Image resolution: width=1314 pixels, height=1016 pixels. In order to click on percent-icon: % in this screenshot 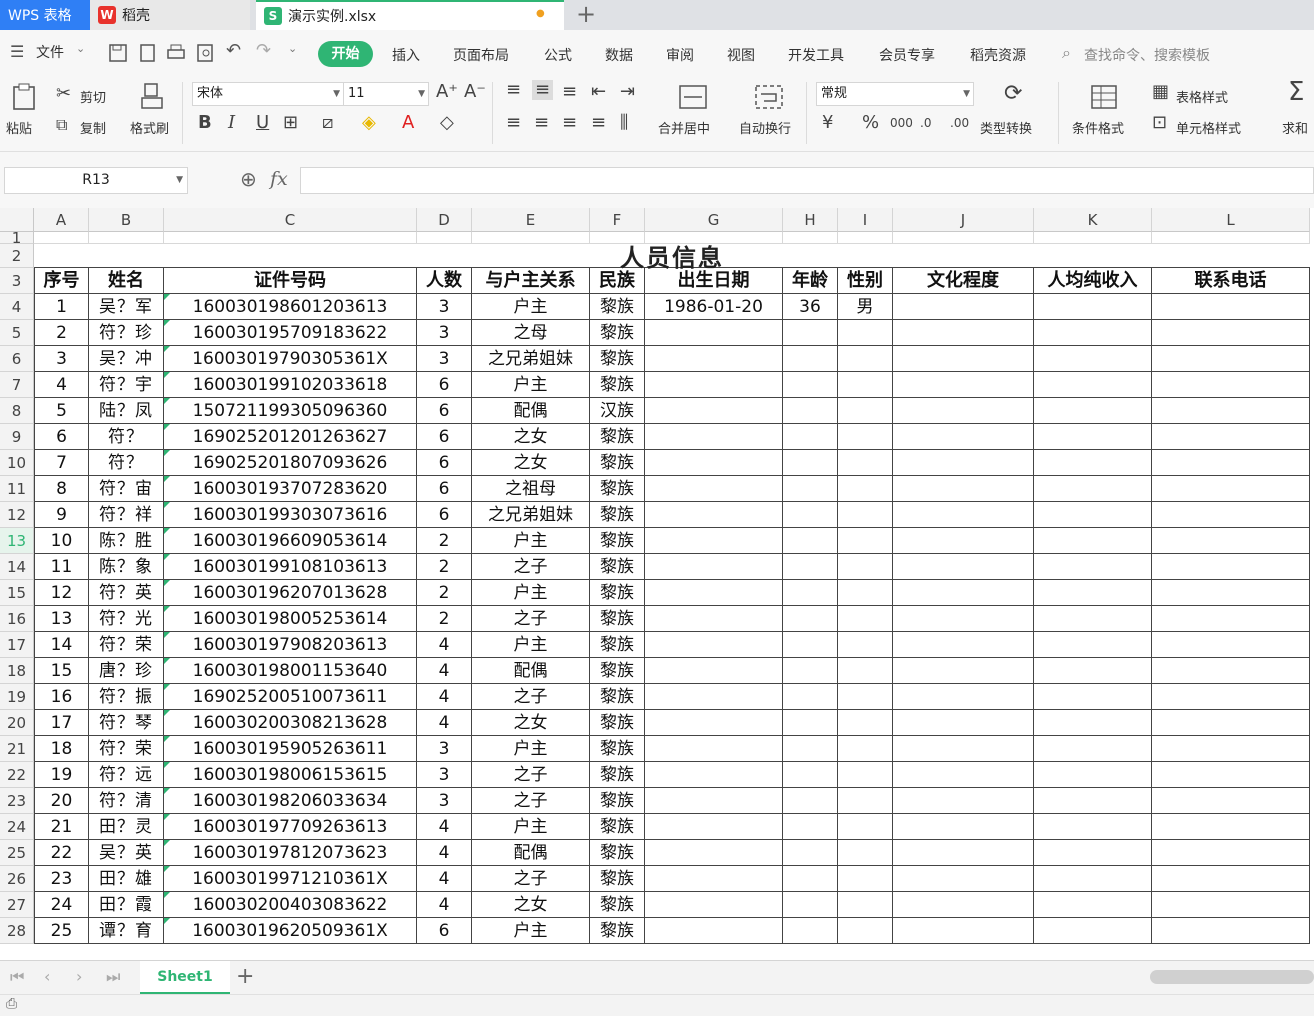, I will do `click(870, 123)`.